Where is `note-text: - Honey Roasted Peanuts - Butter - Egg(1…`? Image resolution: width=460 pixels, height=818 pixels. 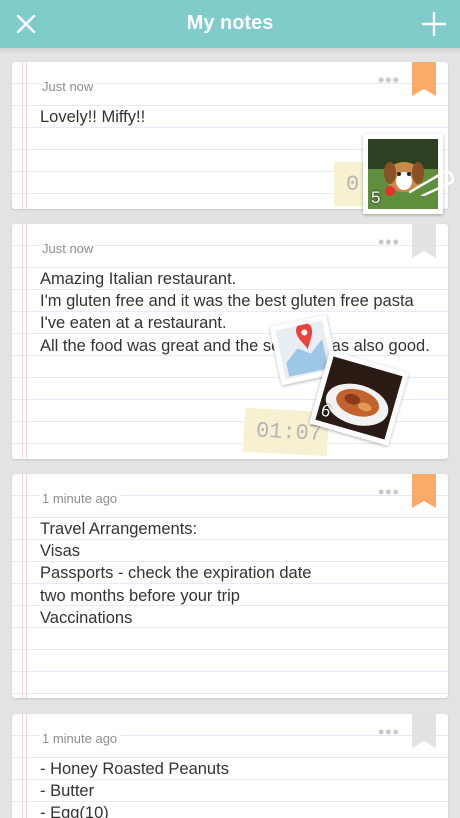
note-text: - Honey Roasted Peanuts - Butter - Egg(1… is located at coordinates (134, 789).